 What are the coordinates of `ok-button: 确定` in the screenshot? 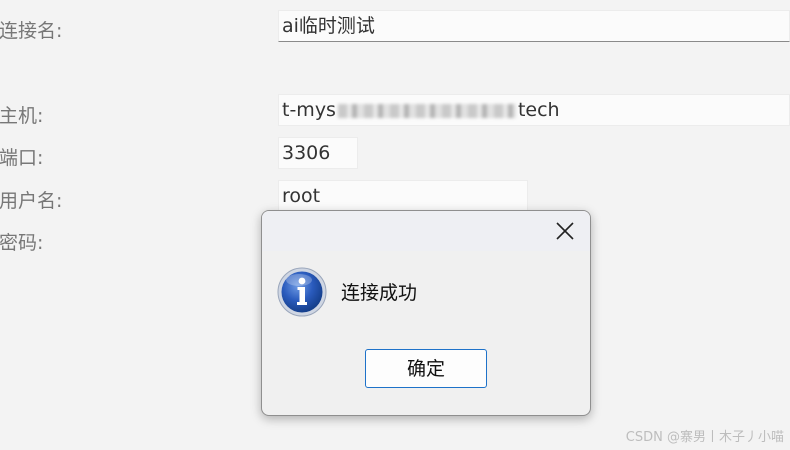 It's located at (426, 368).